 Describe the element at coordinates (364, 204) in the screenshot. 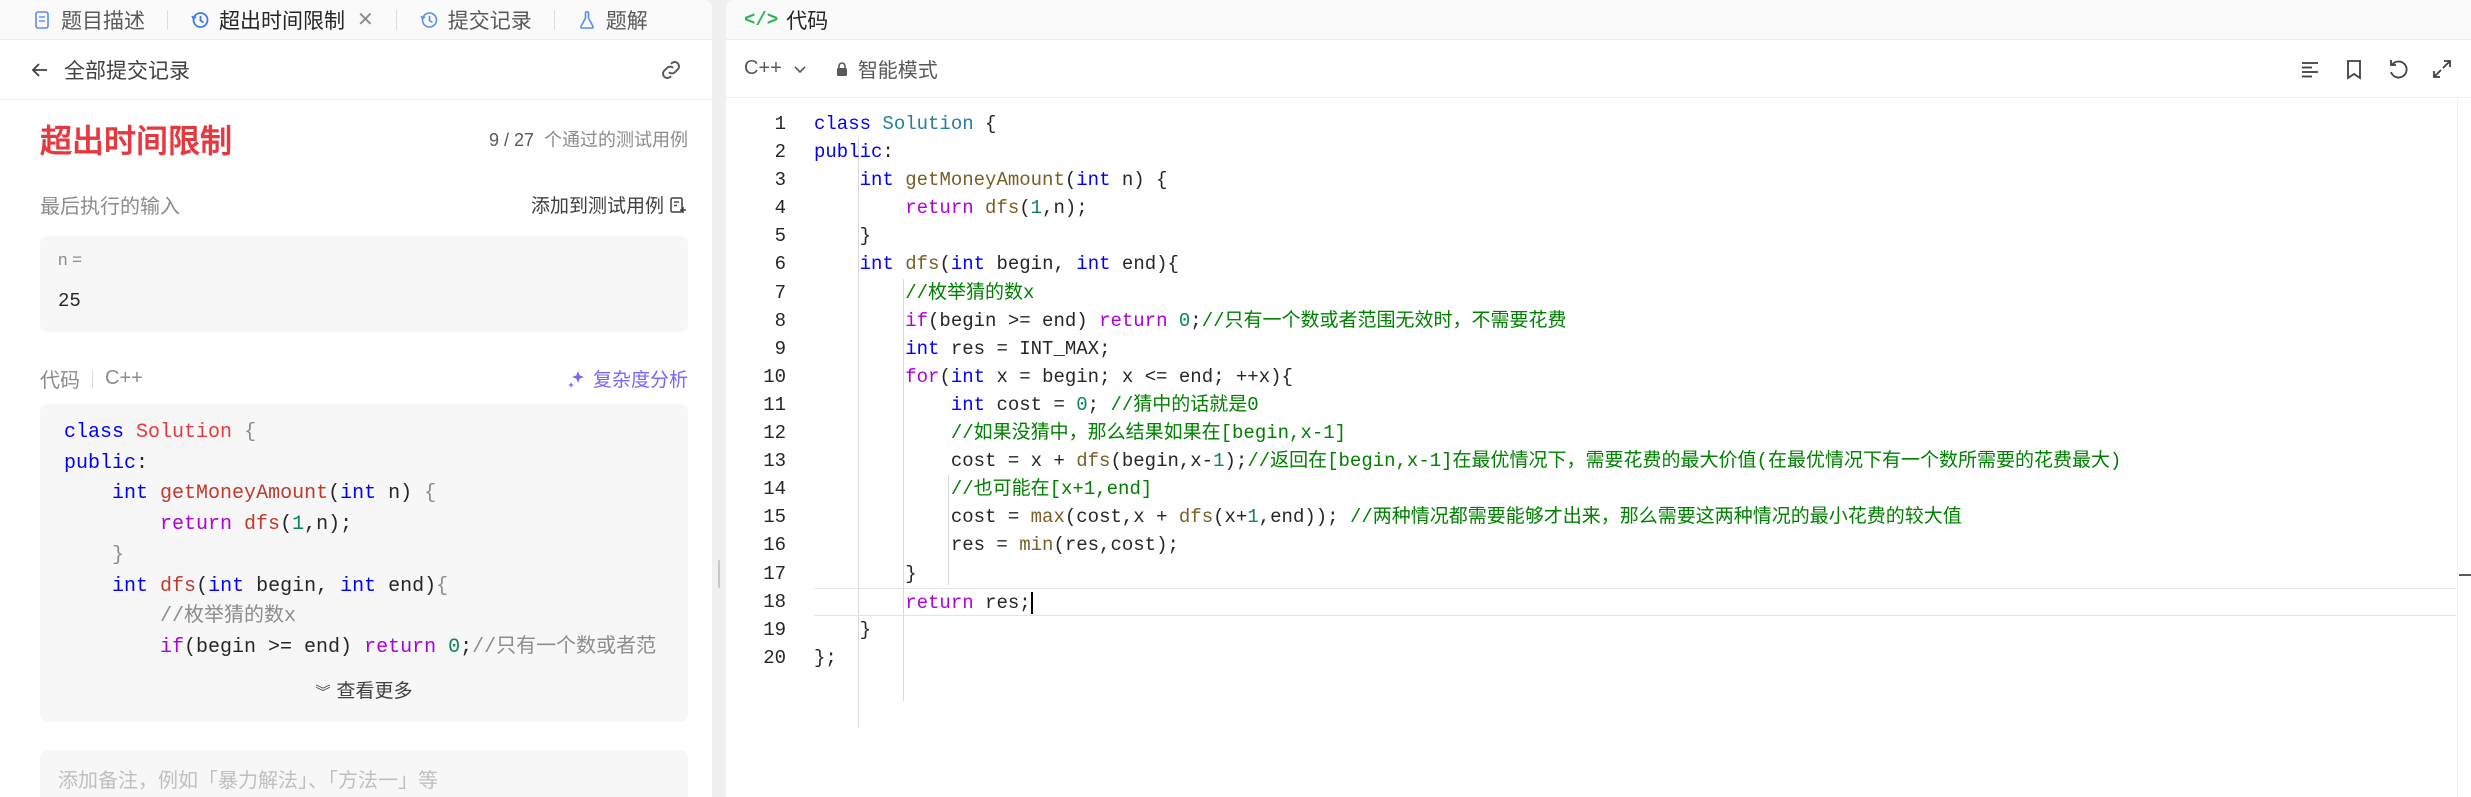

I see `last-input-header: 最后执行的输入 添加到测试用例` at that location.